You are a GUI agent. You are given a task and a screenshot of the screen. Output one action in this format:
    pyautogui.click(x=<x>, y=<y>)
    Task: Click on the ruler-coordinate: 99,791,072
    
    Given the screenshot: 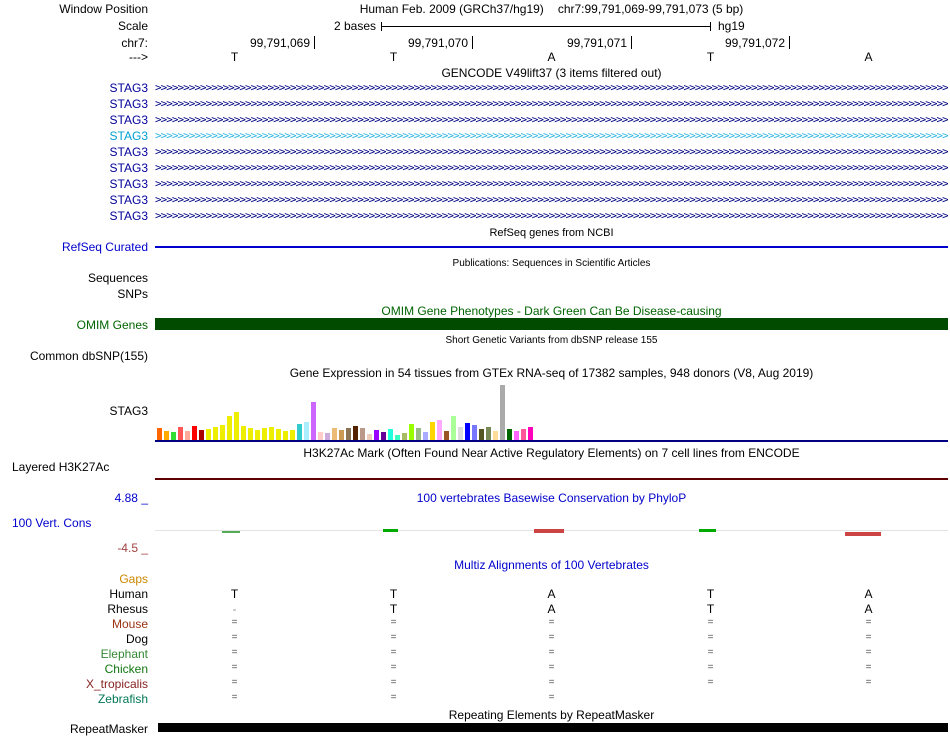 What is the action you would take?
    pyautogui.click(x=754, y=43)
    